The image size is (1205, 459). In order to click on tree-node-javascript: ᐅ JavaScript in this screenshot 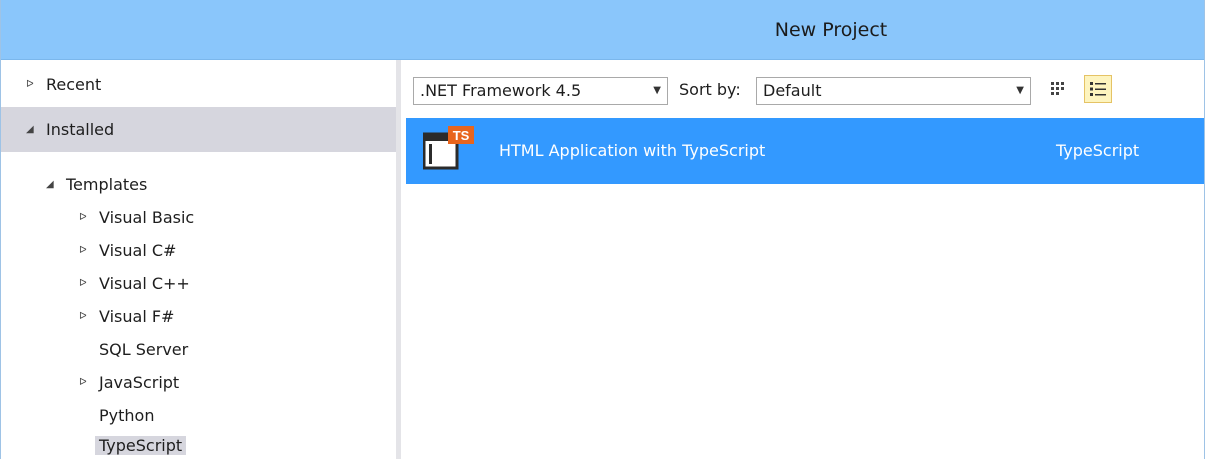, I will do `click(129, 383)`.